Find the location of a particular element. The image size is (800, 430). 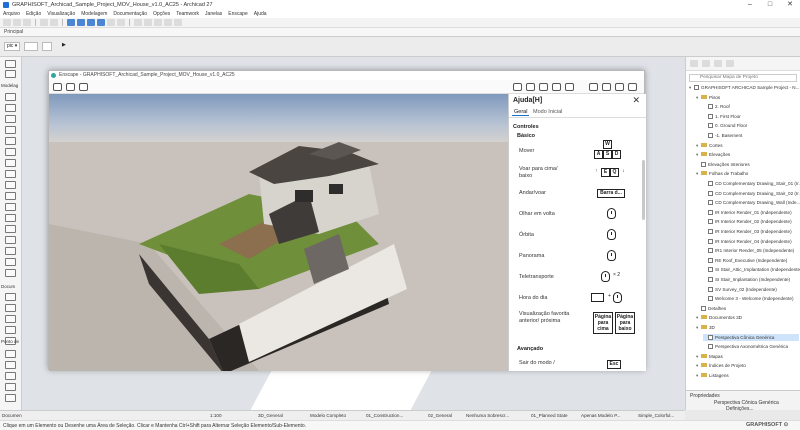

arrow-tool is located at coordinates (10, 64).